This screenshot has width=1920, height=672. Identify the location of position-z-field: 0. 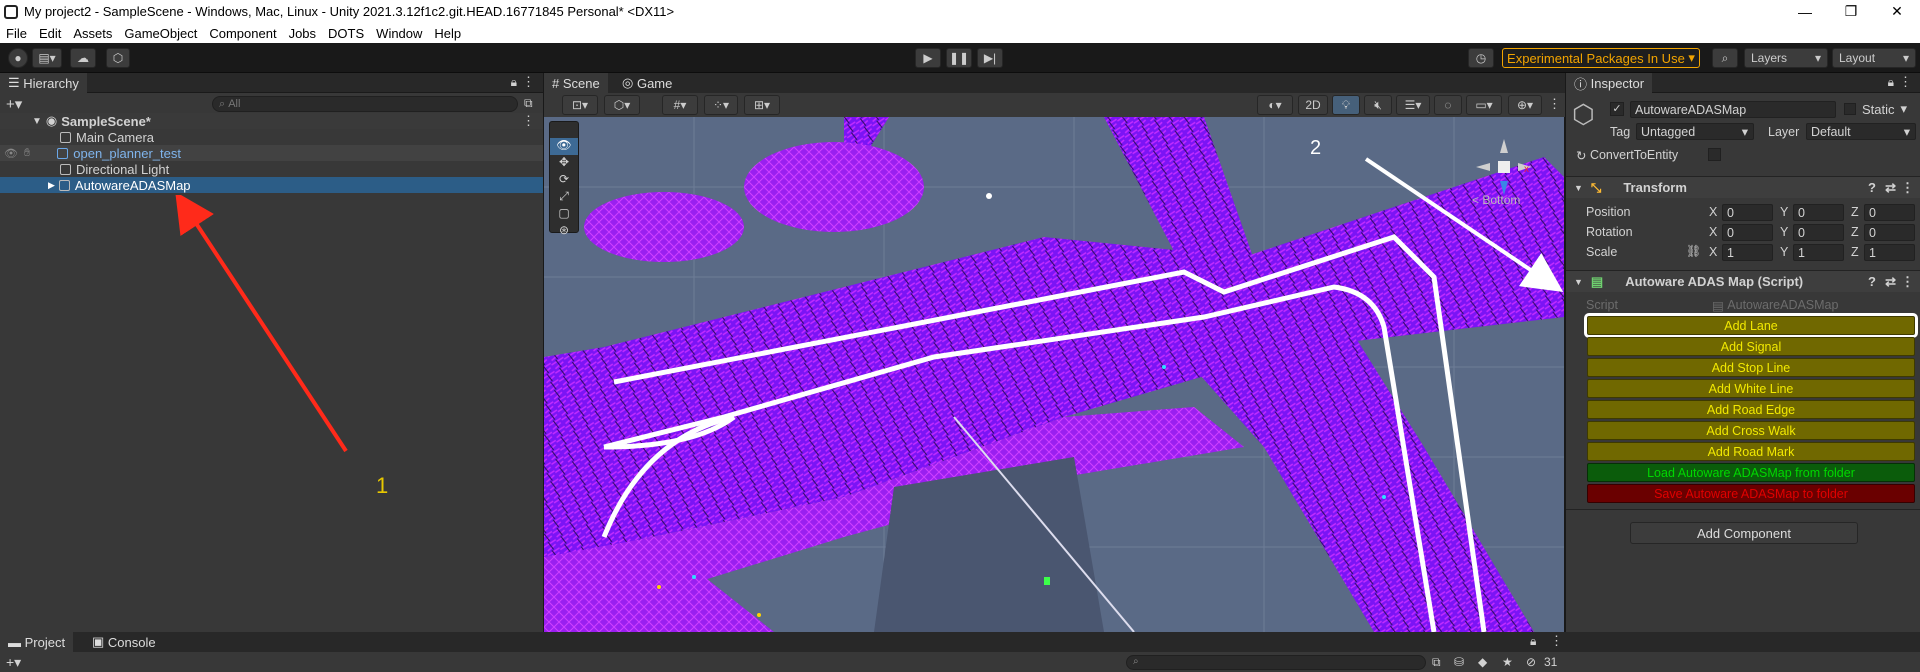
(1889, 212).